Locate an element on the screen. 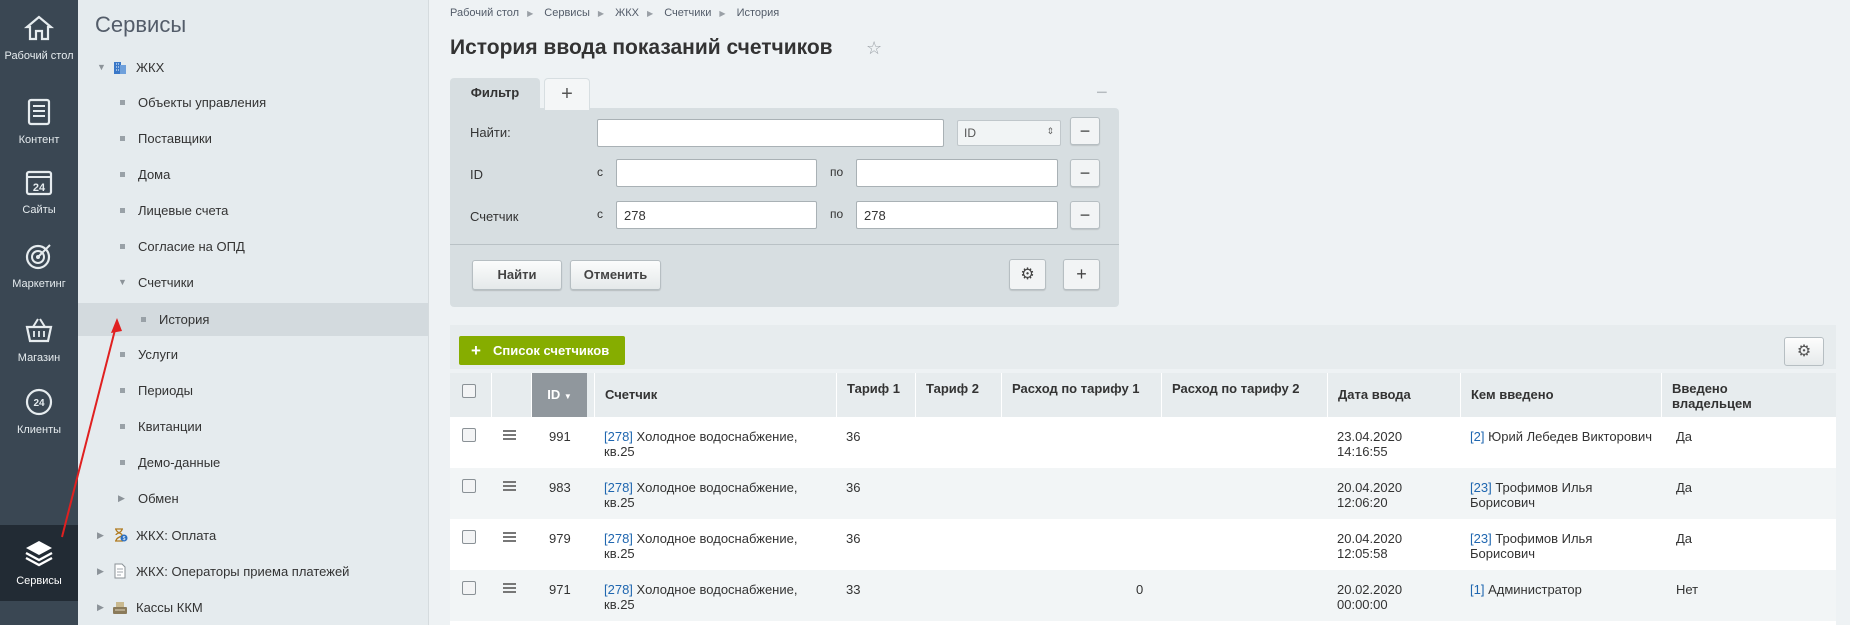  remove-meter-button: − is located at coordinates (1085, 215).